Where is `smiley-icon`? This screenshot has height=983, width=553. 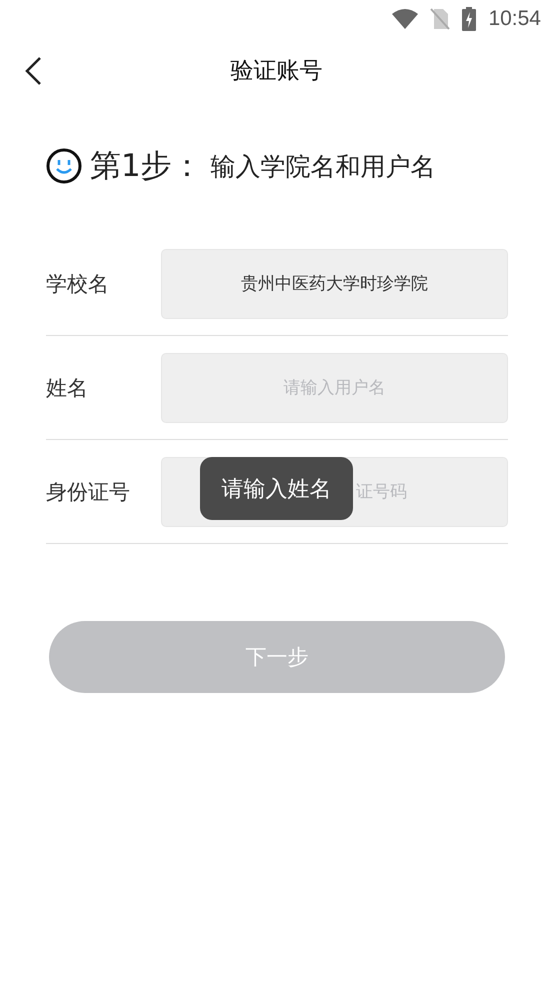 smiley-icon is located at coordinates (64, 166).